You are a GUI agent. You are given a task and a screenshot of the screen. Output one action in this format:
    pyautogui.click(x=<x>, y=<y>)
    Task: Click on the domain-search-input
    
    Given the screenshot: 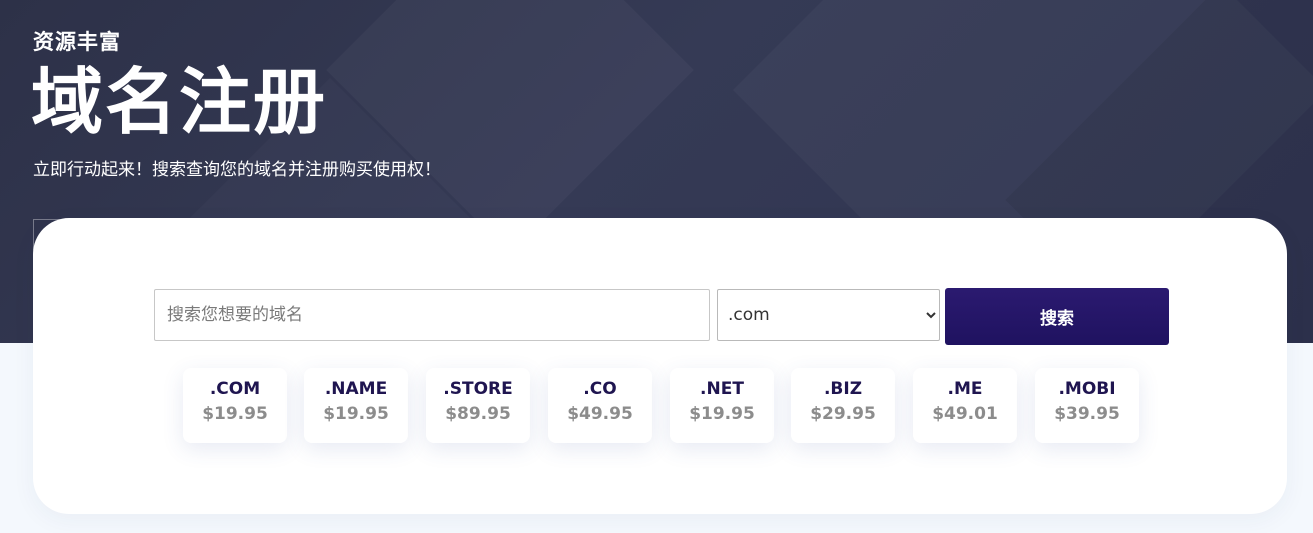 What is the action you would take?
    pyautogui.click(x=432, y=315)
    